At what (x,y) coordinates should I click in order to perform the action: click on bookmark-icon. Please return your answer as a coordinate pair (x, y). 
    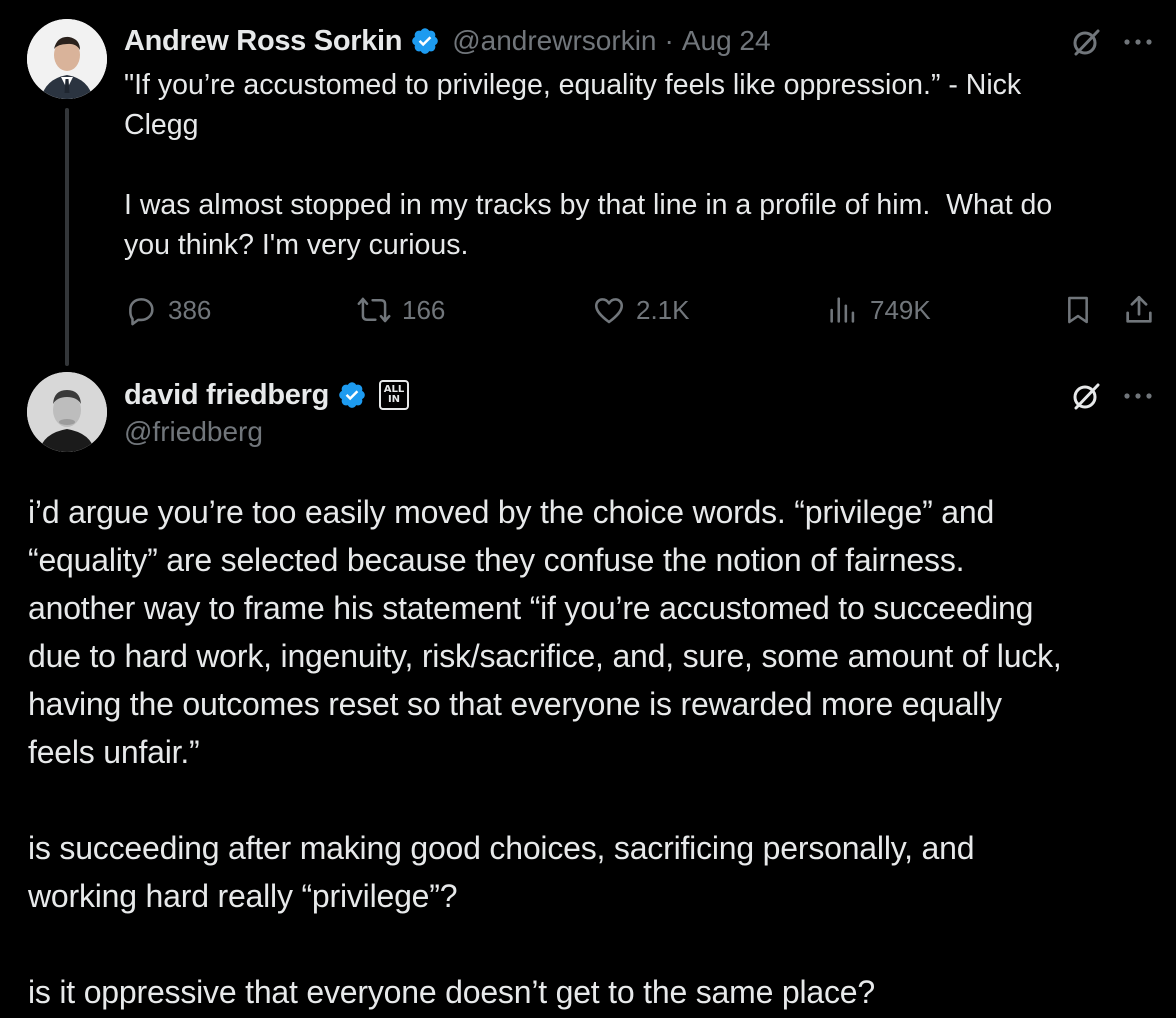
    Looking at the image, I should click on (1078, 310).